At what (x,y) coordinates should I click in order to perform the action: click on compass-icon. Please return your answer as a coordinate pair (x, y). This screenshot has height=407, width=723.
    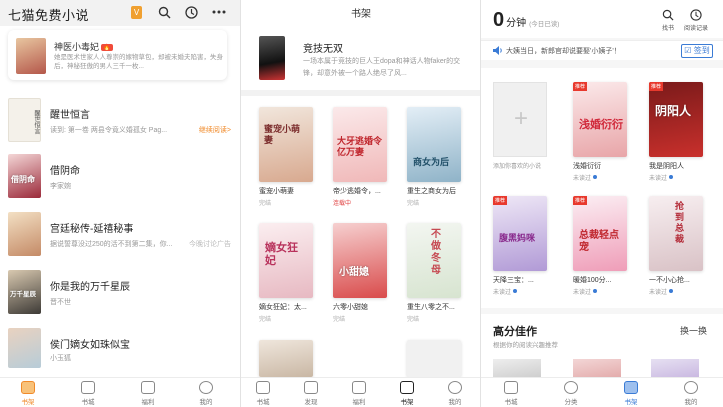
    Looking at the image, I should click on (571, 387).